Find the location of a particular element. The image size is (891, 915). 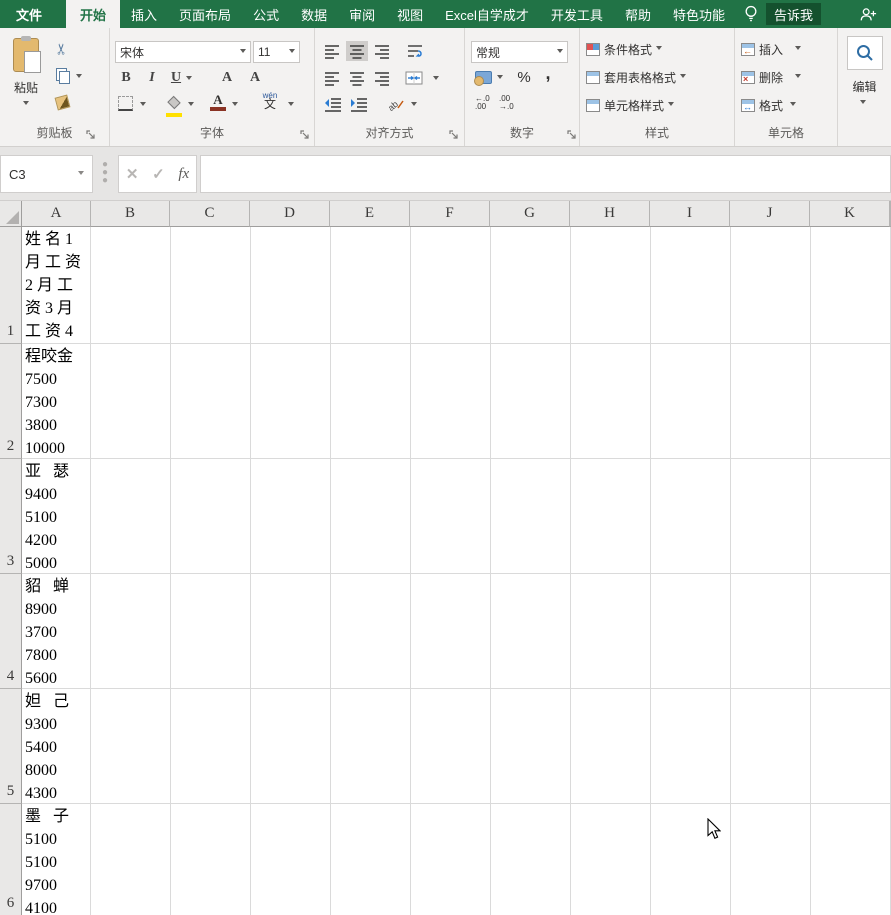

phonetic-dropdown-arrow is located at coordinates (291, 105).